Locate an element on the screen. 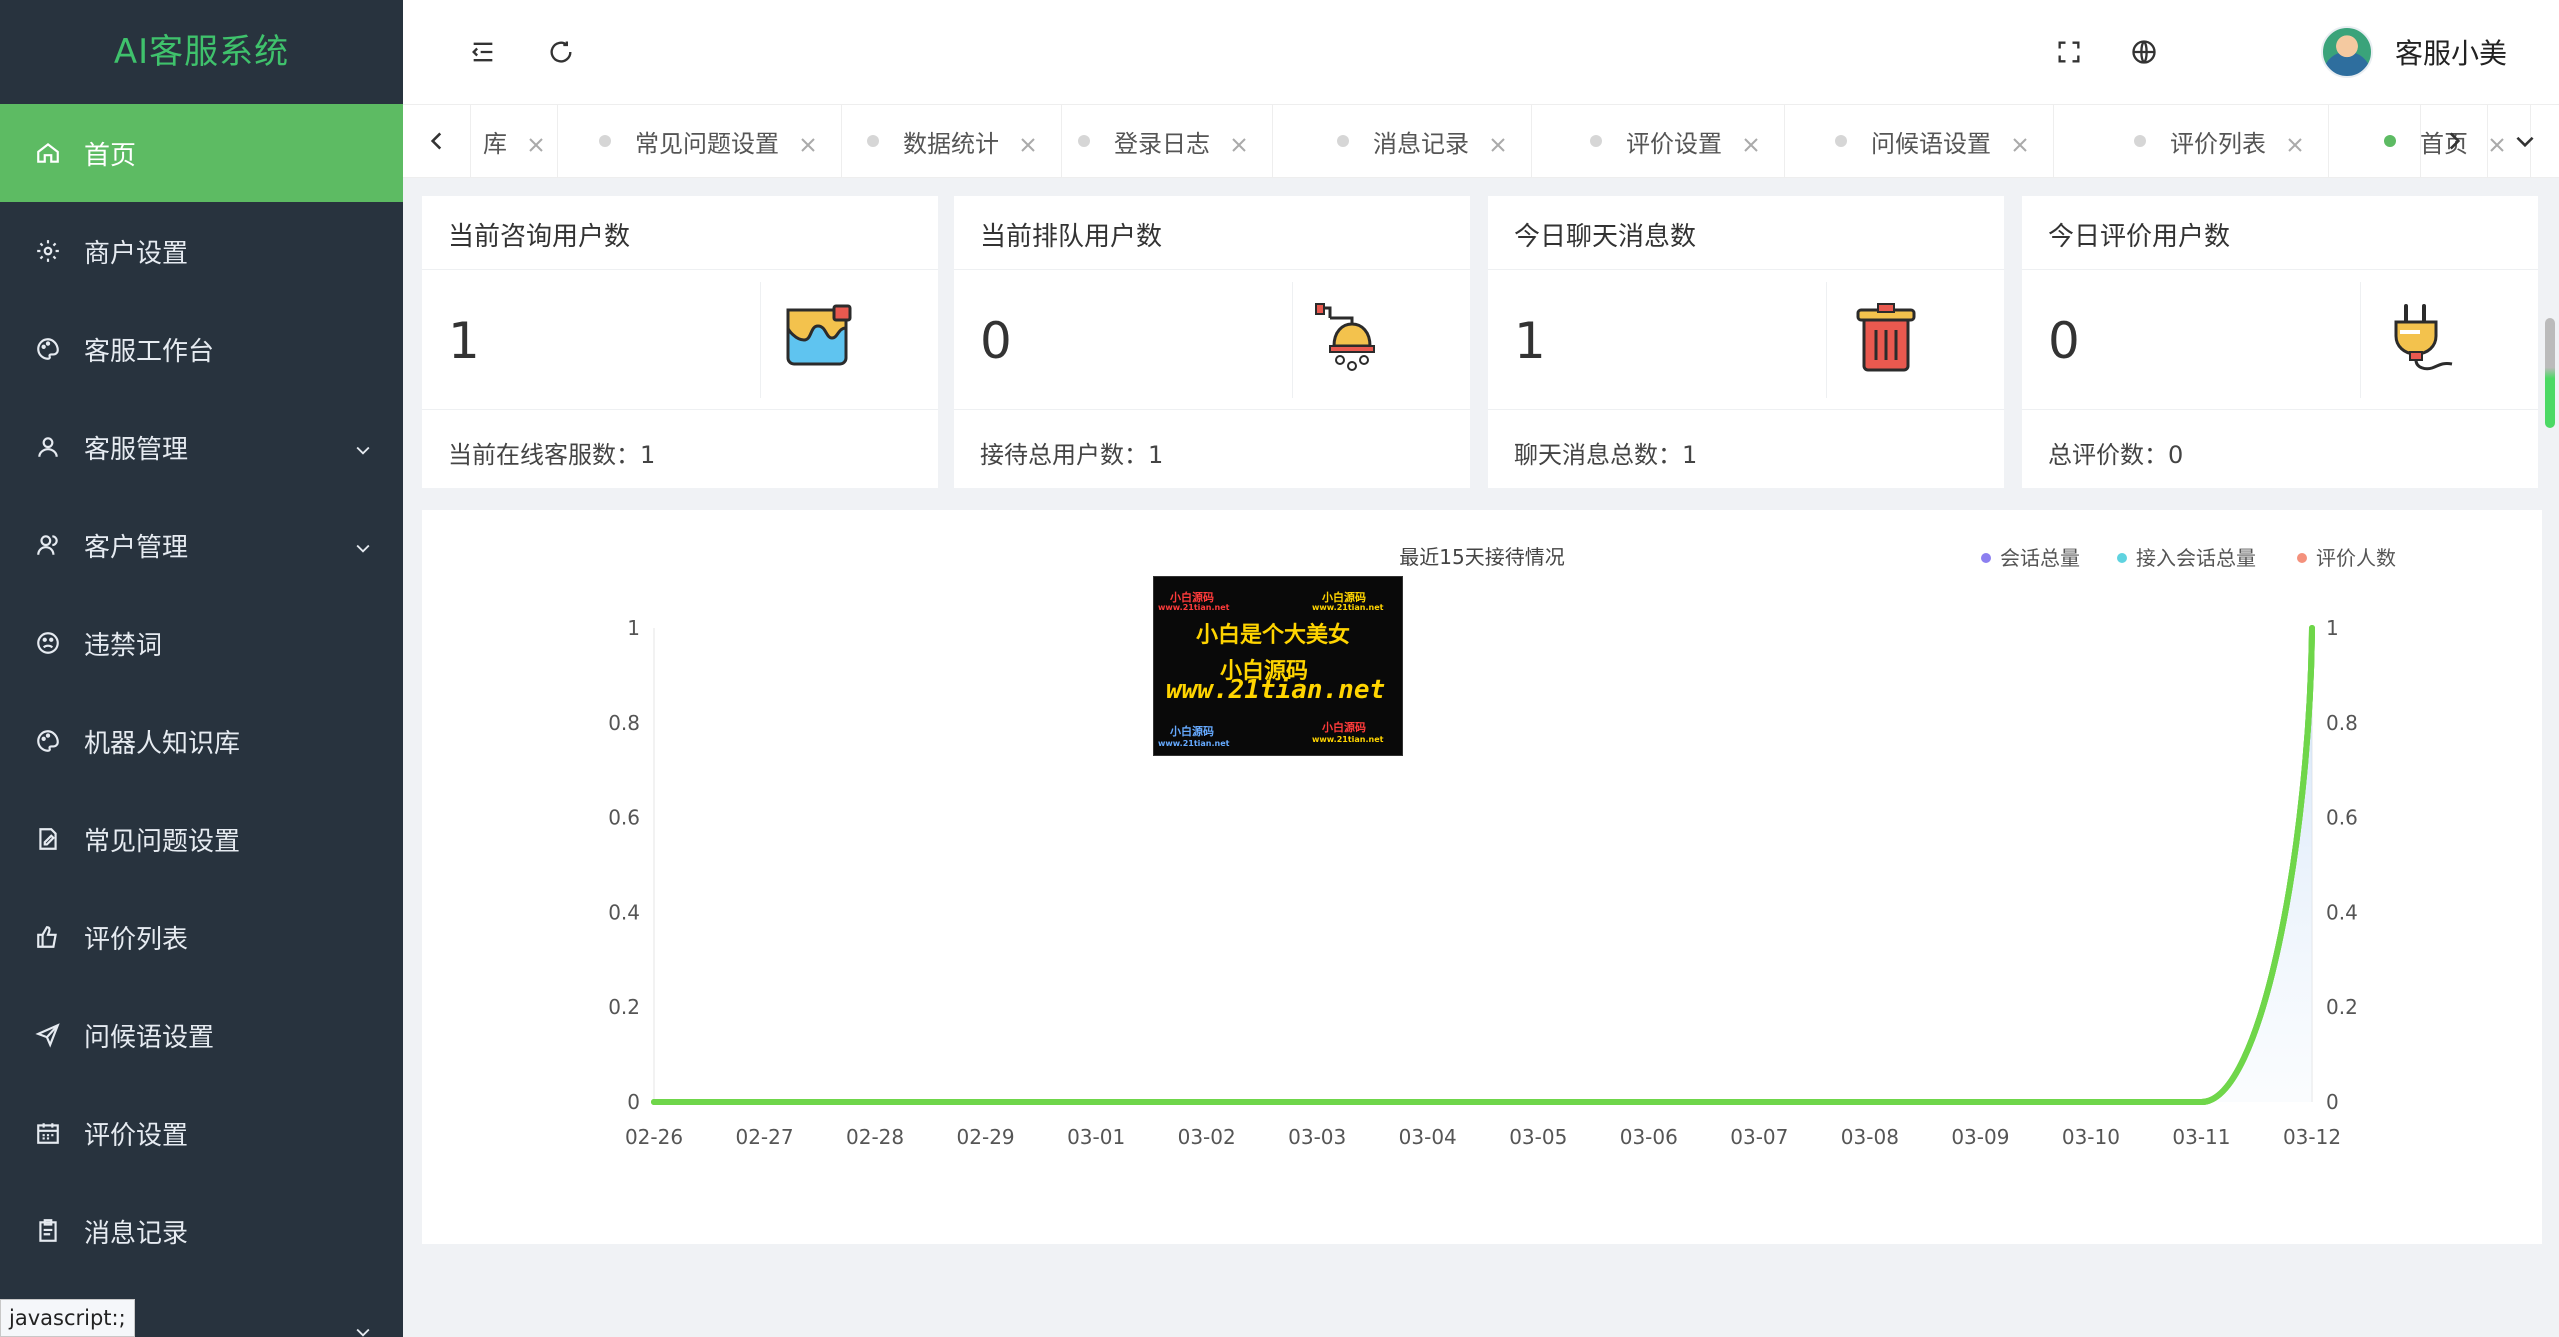  stat-card-footer: 总评价数：0 is located at coordinates (2116, 455).